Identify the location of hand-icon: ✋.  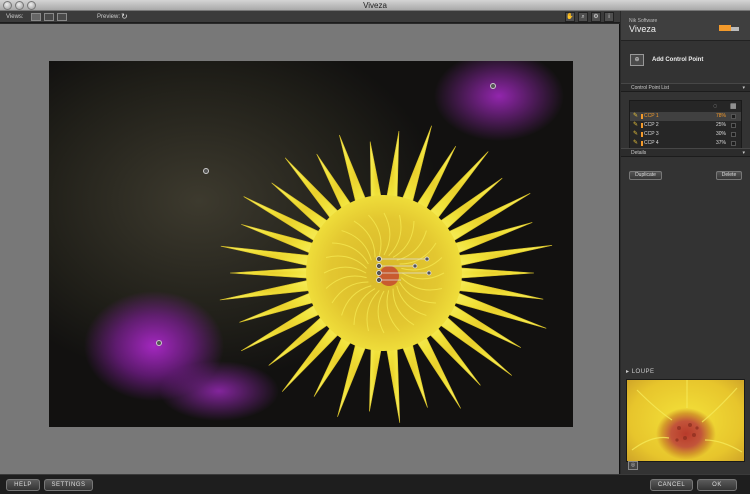
(570, 17).